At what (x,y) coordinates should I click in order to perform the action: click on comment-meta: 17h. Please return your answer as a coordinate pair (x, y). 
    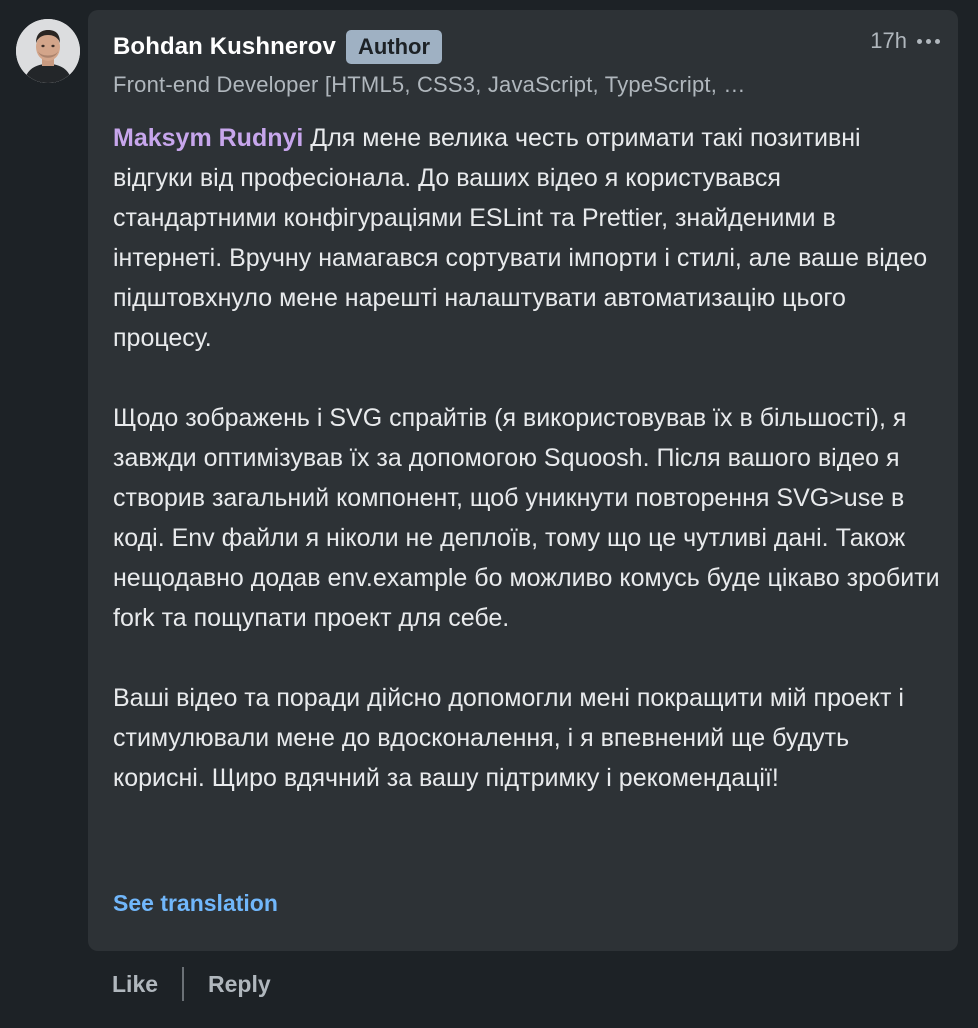
    Looking at the image, I should click on (905, 41).